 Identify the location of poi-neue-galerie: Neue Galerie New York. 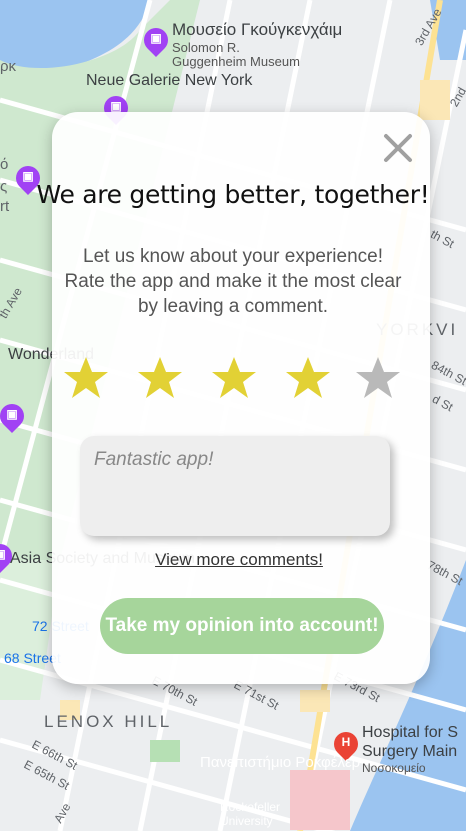
(169, 80).